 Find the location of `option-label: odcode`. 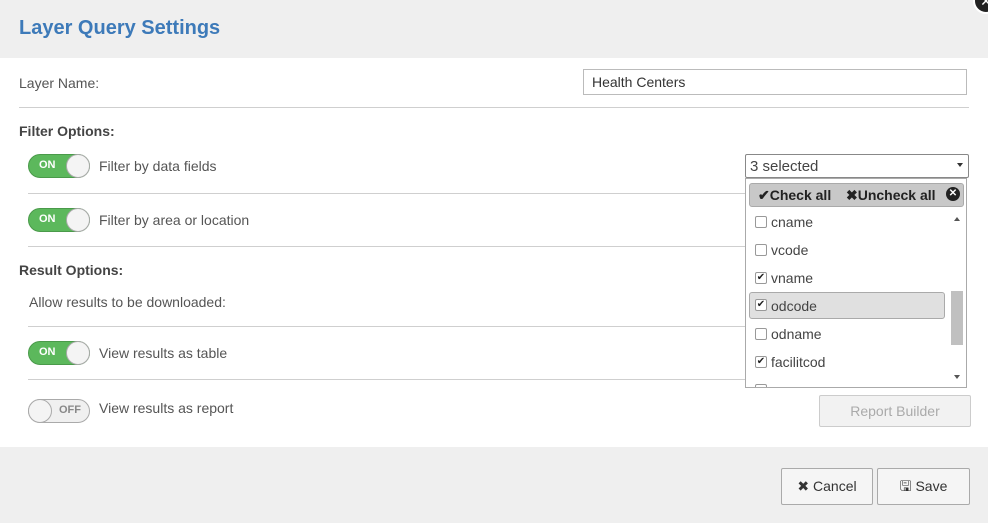

option-label: odcode is located at coordinates (794, 306).